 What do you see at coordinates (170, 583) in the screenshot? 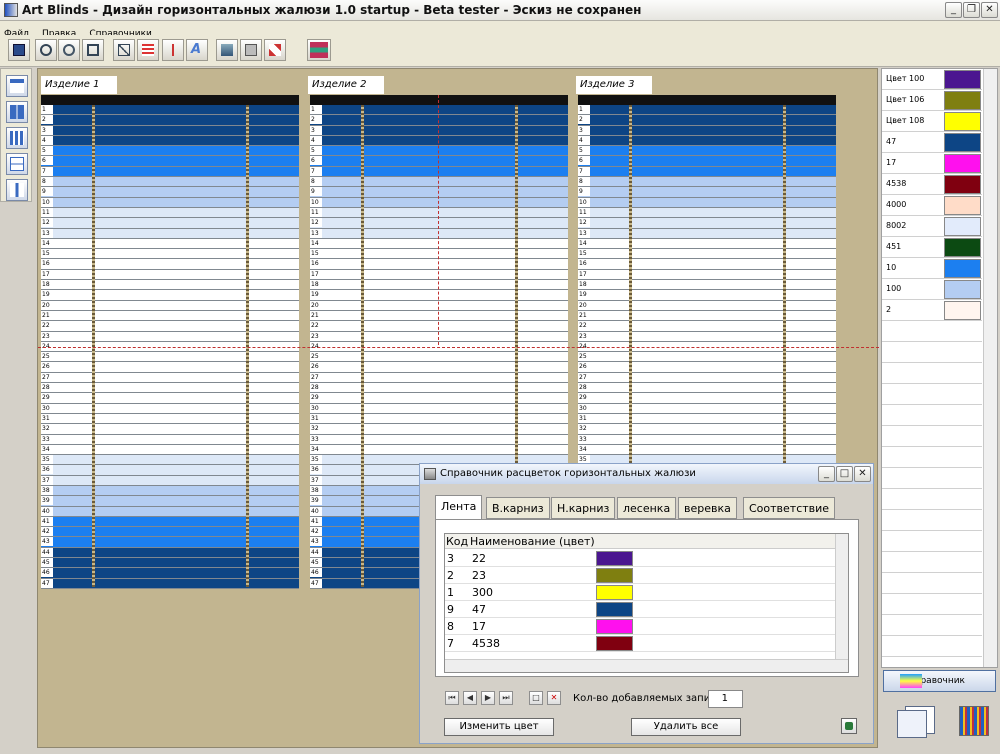
I see `slat: 47` at bounding box center [170, 583].